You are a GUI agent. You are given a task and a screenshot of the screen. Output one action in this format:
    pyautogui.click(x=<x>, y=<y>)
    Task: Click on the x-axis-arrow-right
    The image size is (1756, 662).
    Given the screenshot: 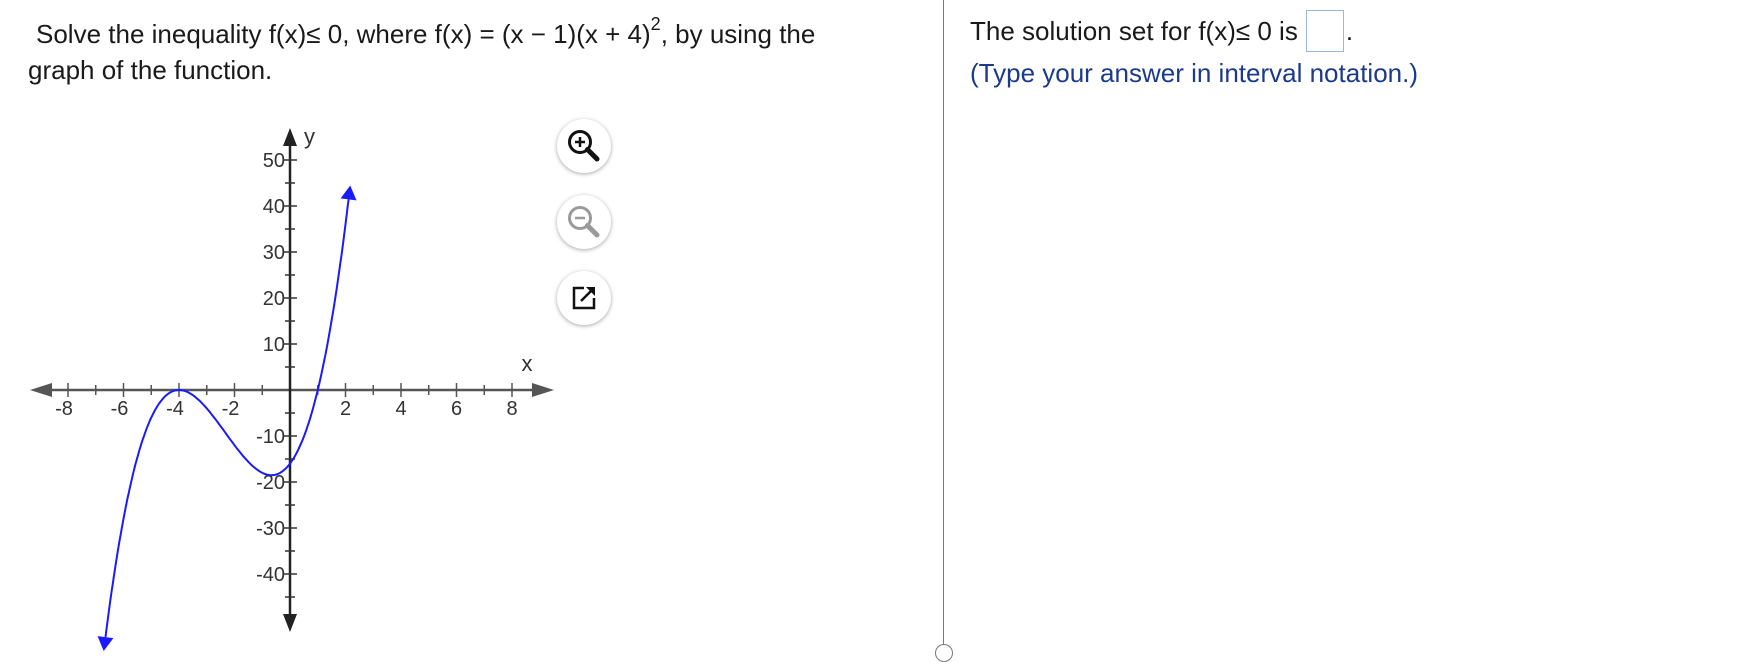 What is the action you would take?
    pyautogui.click(x=543, y=390)
    